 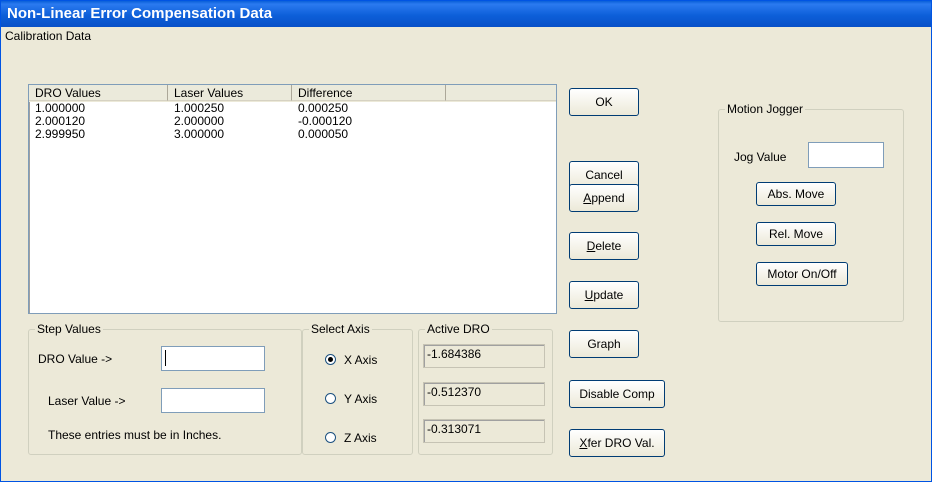 I want to click on laser-value-label: Laser Value ->, so click(x=87, y=401).